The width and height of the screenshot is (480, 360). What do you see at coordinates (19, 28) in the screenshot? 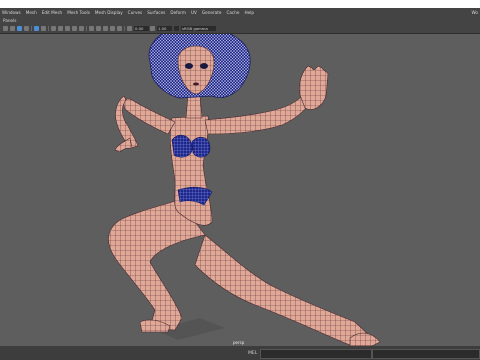
I see `wireframe-icon` at bounding box center [19, 28].